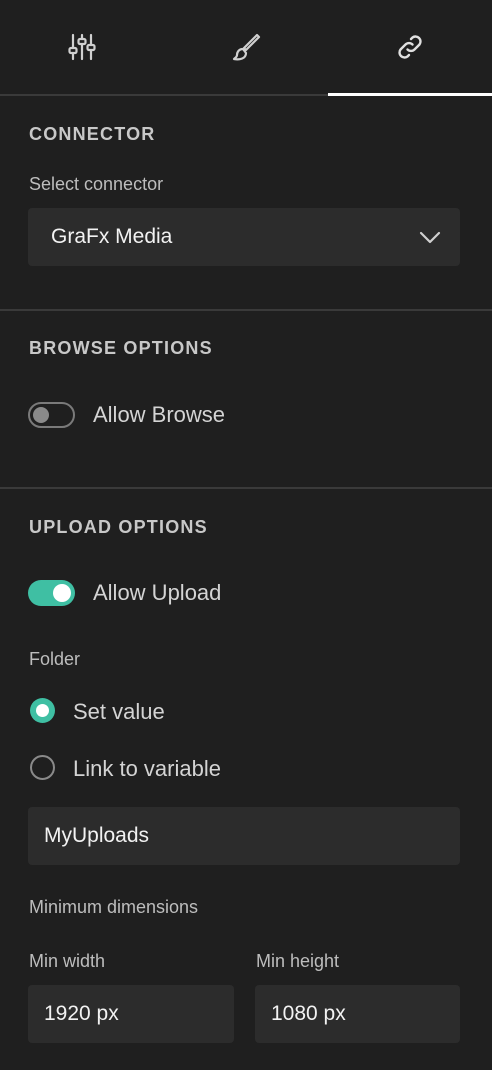 The image size is (492, 1070). What do you see at coordinates (67, 961) in the screenshot?
I see `min-width-label: Min width` at bounding box center [67, 961].